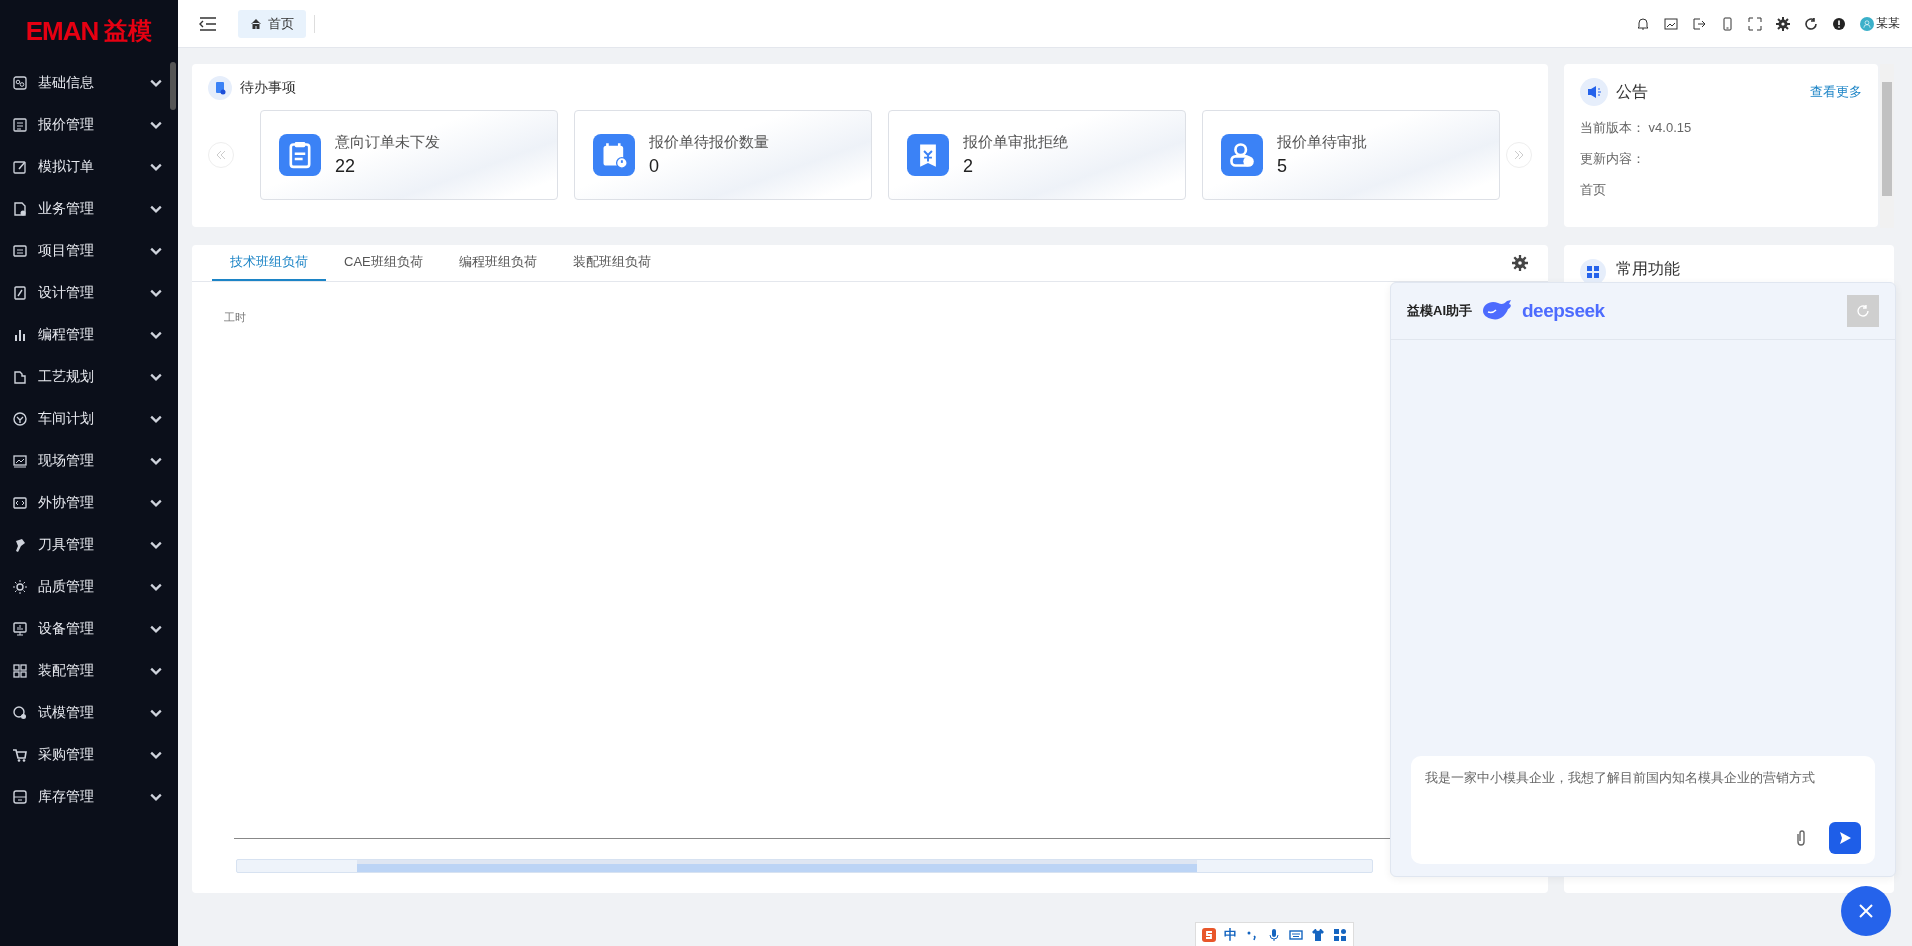  What do you see at coordinates (654, 166) in the screenshot?
I see `card-count: 0` at bounding box center [654, 166].